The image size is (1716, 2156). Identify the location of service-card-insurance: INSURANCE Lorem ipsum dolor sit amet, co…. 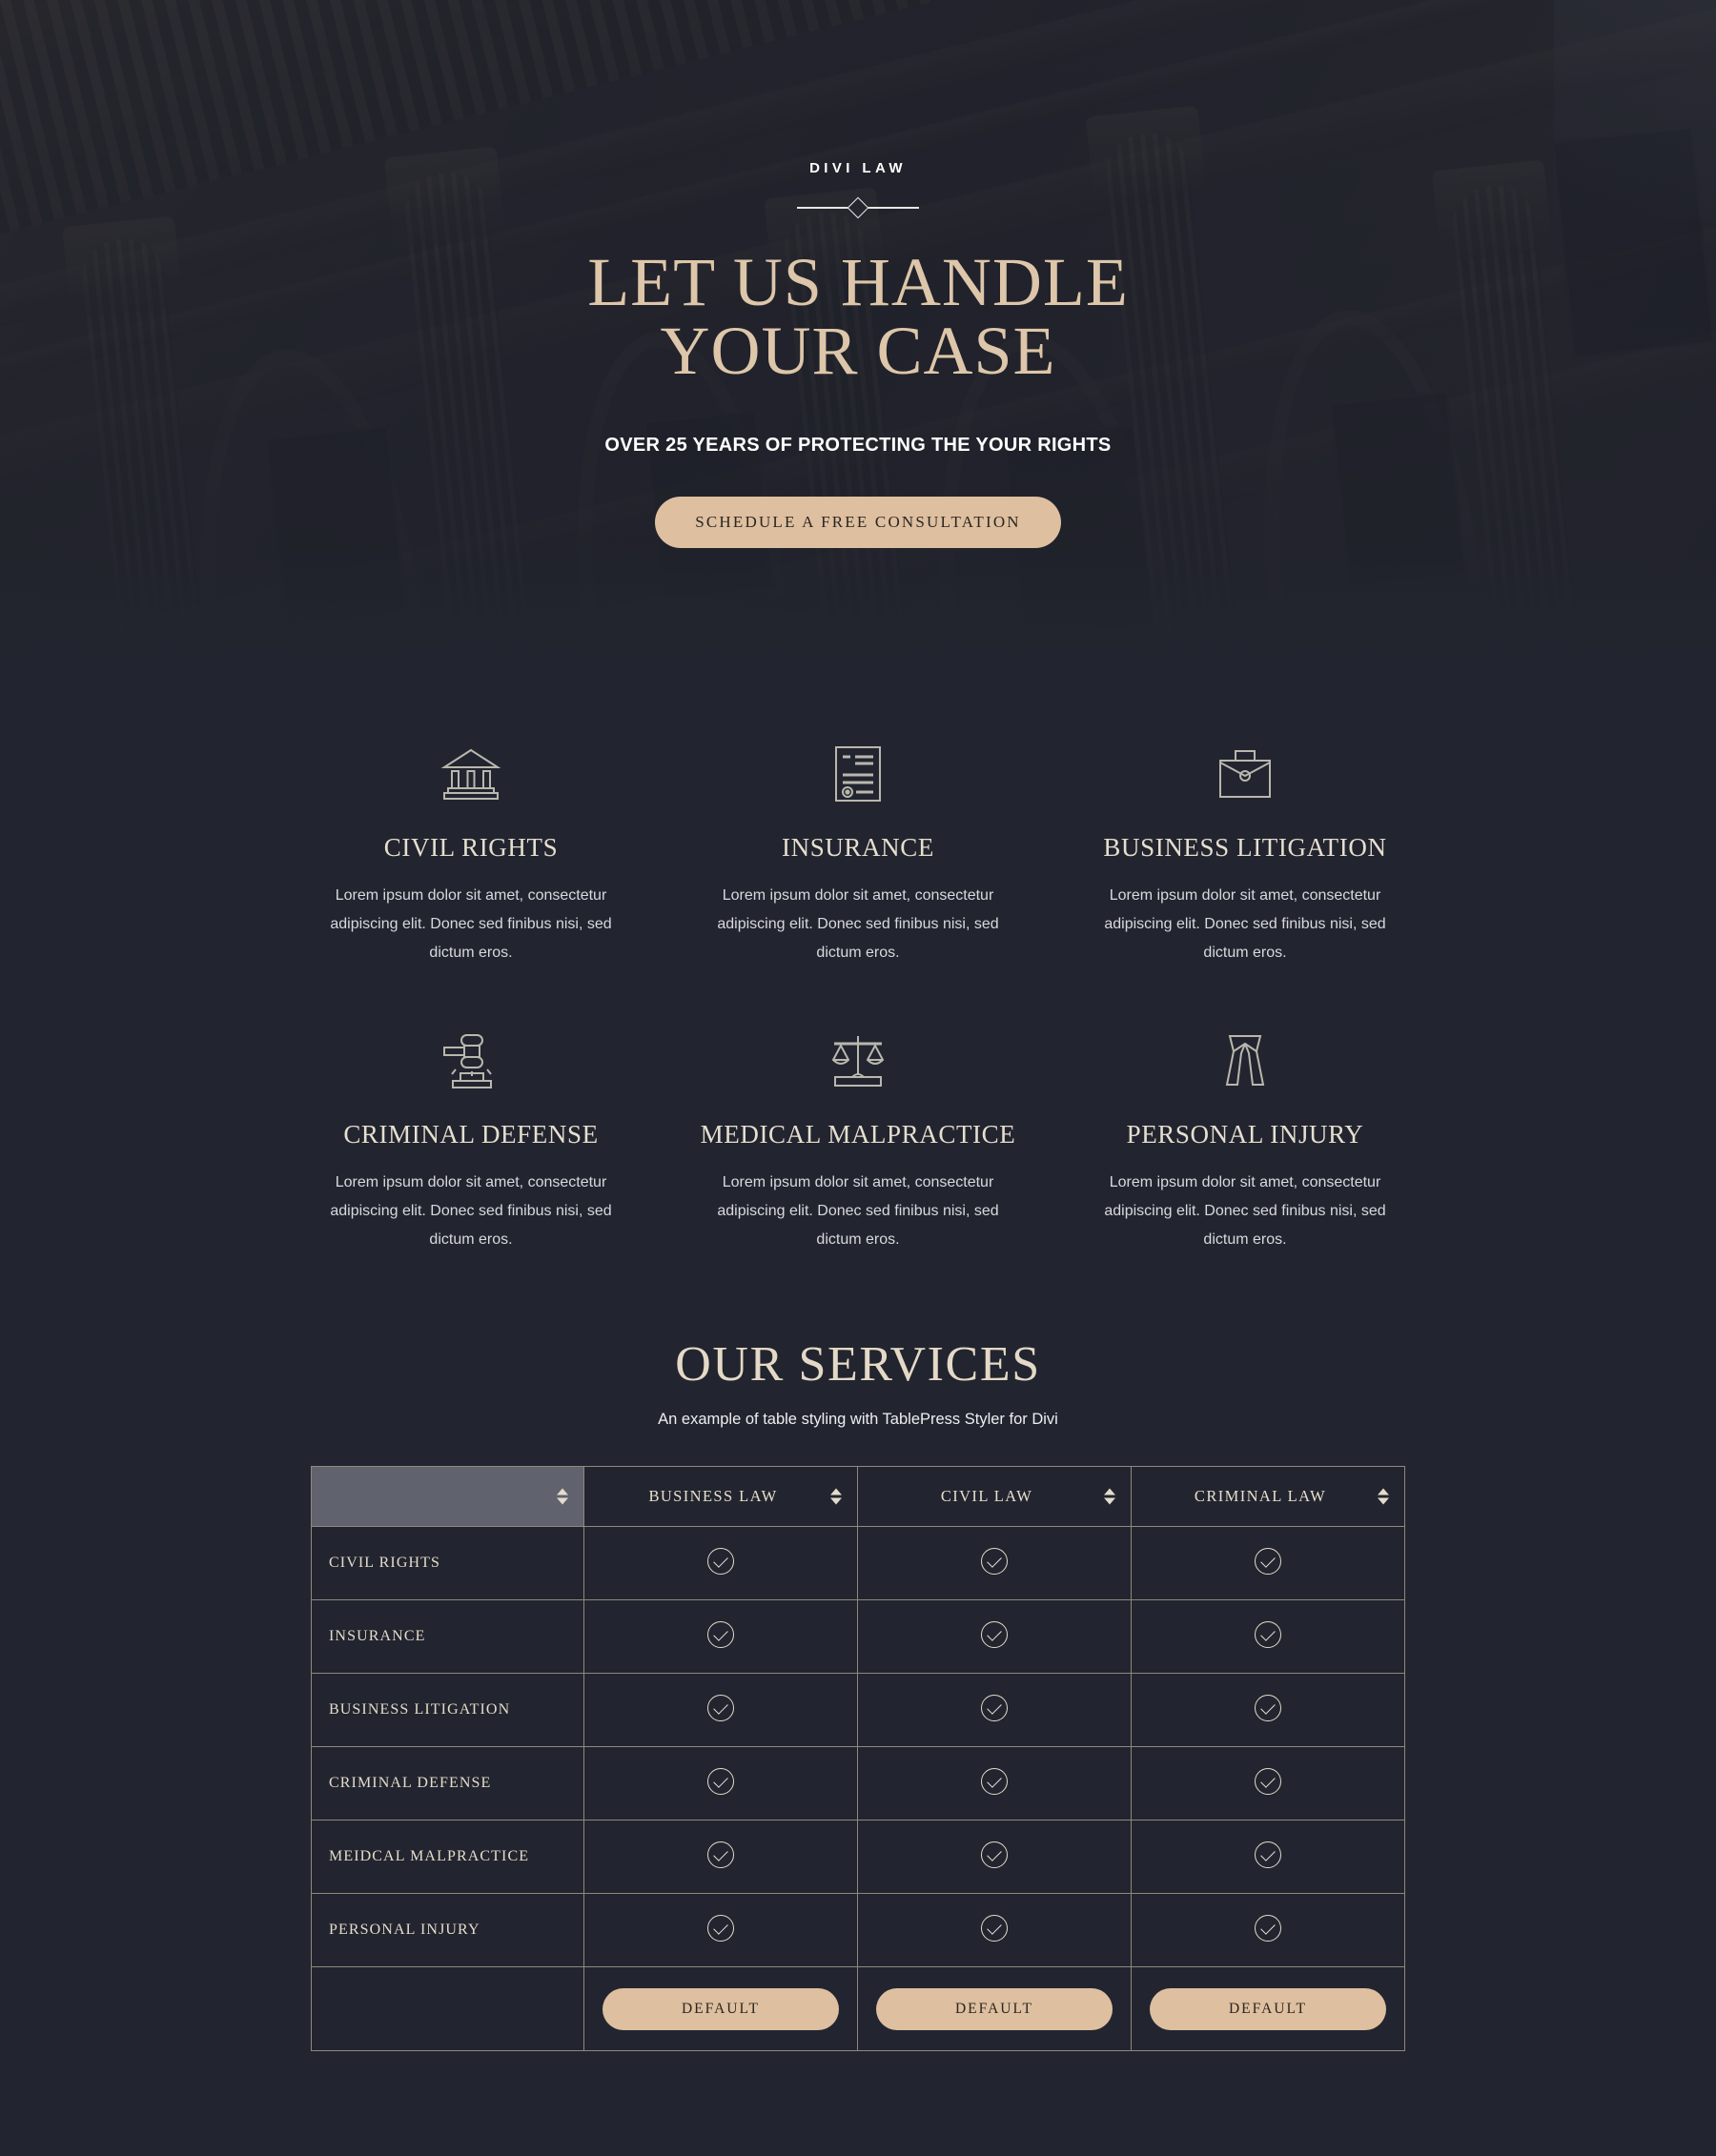
(858, 851).